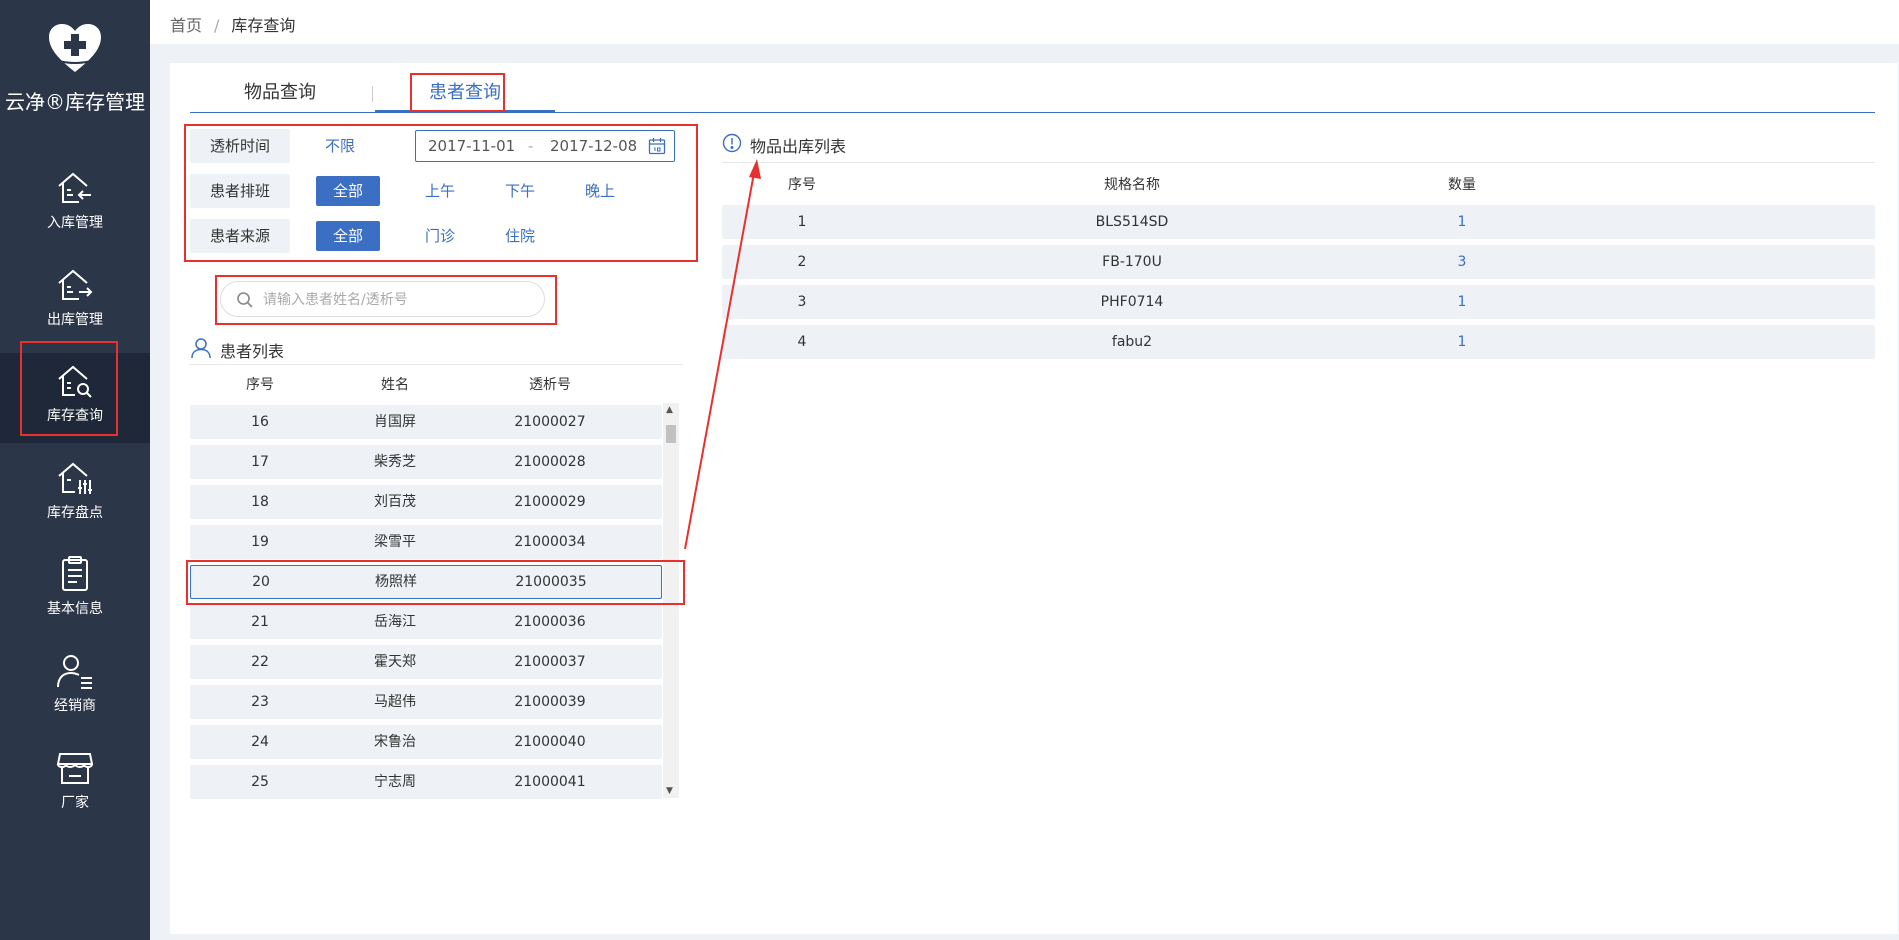  Describe the element at coordinates (440, 191) in the screenshot. I see `filter-option-morning: 上午` at that location.